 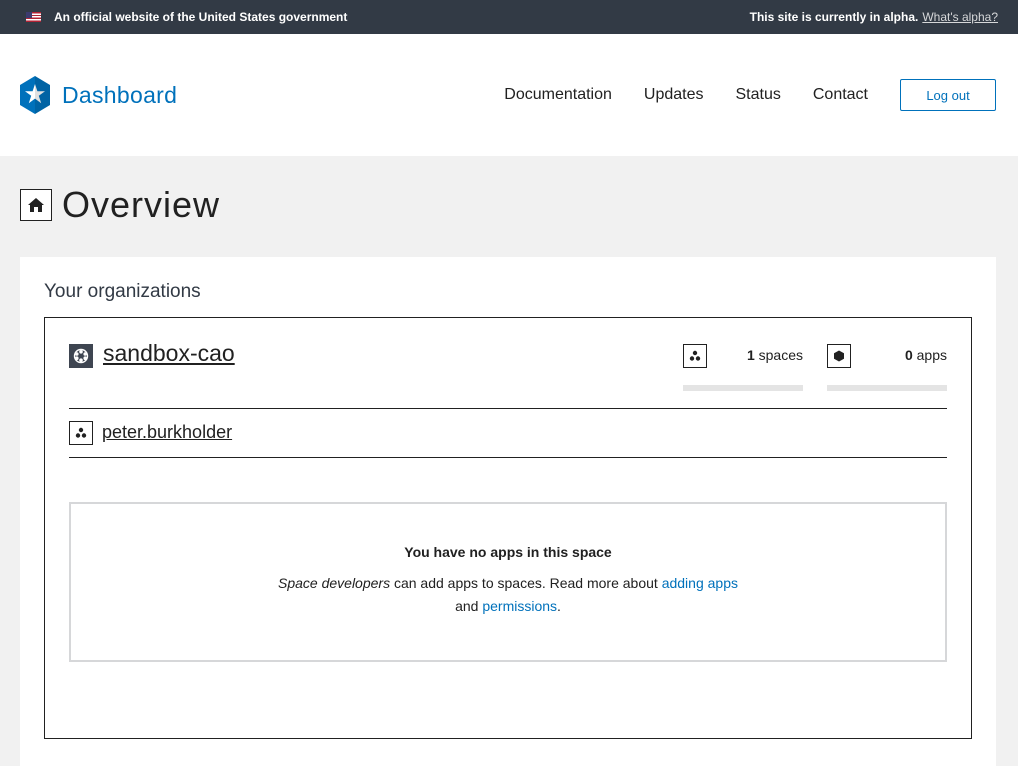 What do you see at coordinates (931, 355) in the screenshot?
I see `apps-label: apps` at bounding box center [931, 355].